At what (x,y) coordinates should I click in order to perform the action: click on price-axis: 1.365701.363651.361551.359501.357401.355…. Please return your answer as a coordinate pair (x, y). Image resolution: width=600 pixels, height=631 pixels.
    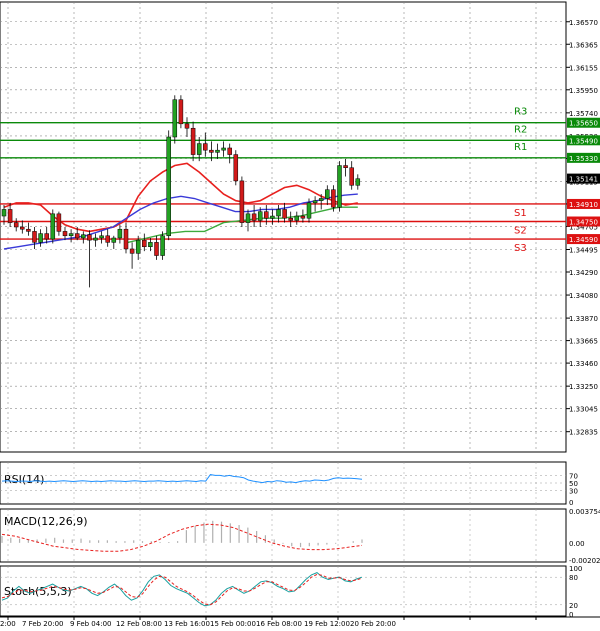
    Looking at the image, I should click on (582, 228).